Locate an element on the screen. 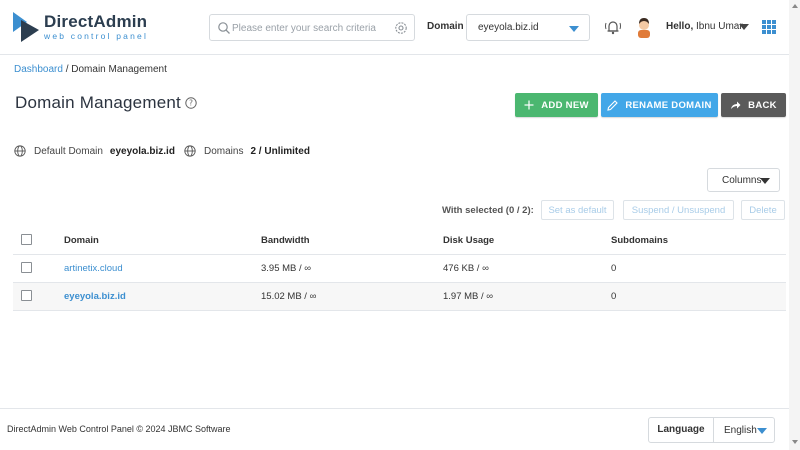 This screenshot has height=450, width=800. suspend-unsuspend-button: Suspend / Unsuspend is located at coordinates (678, 210).